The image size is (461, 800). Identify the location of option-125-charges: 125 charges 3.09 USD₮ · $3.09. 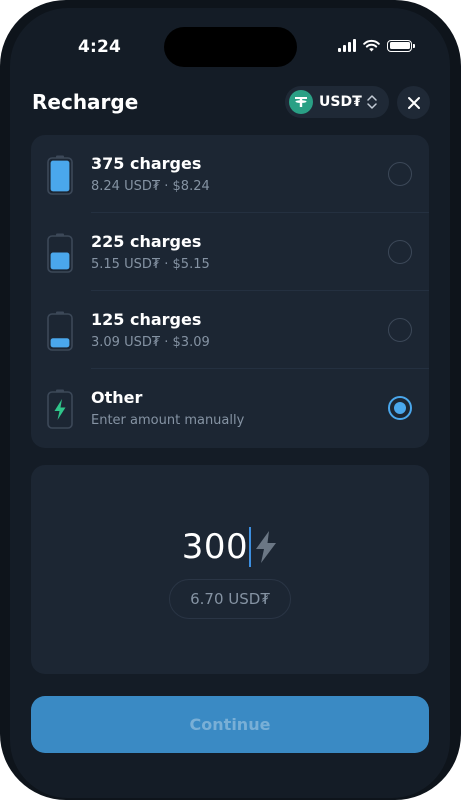
(230, 330).